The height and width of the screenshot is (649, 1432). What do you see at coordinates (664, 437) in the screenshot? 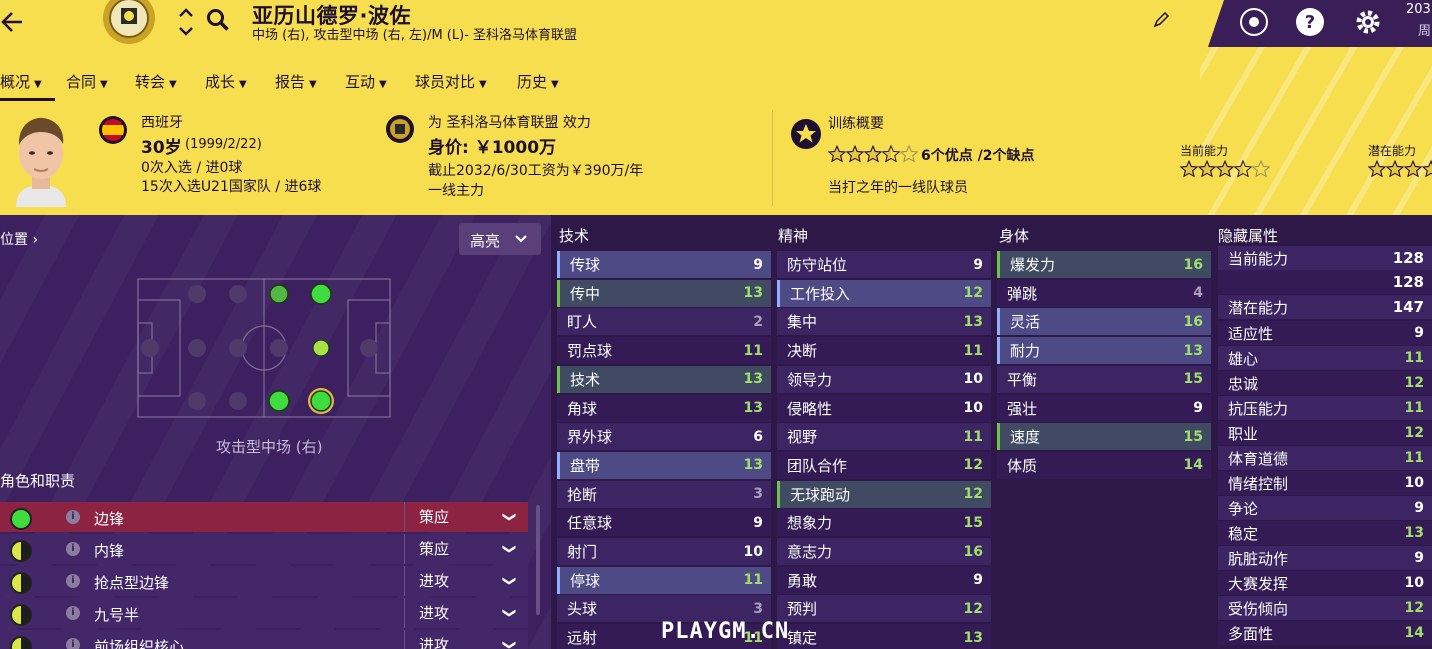
I see `attribute-row: 界外球 6` at bounding box center [664, 437].